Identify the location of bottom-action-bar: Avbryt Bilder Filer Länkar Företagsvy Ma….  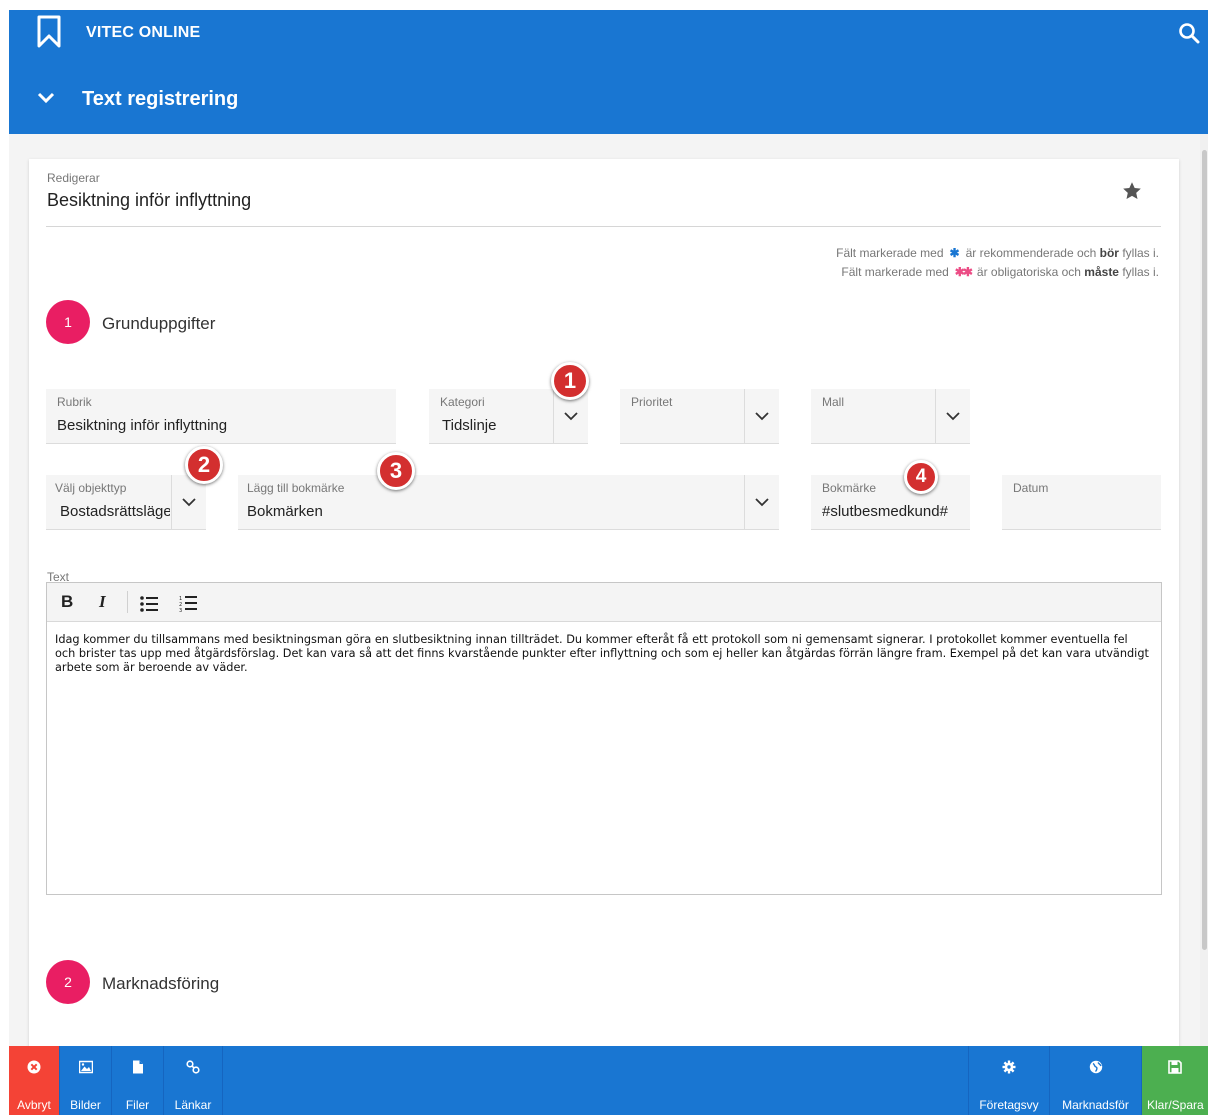
(608, 1080).